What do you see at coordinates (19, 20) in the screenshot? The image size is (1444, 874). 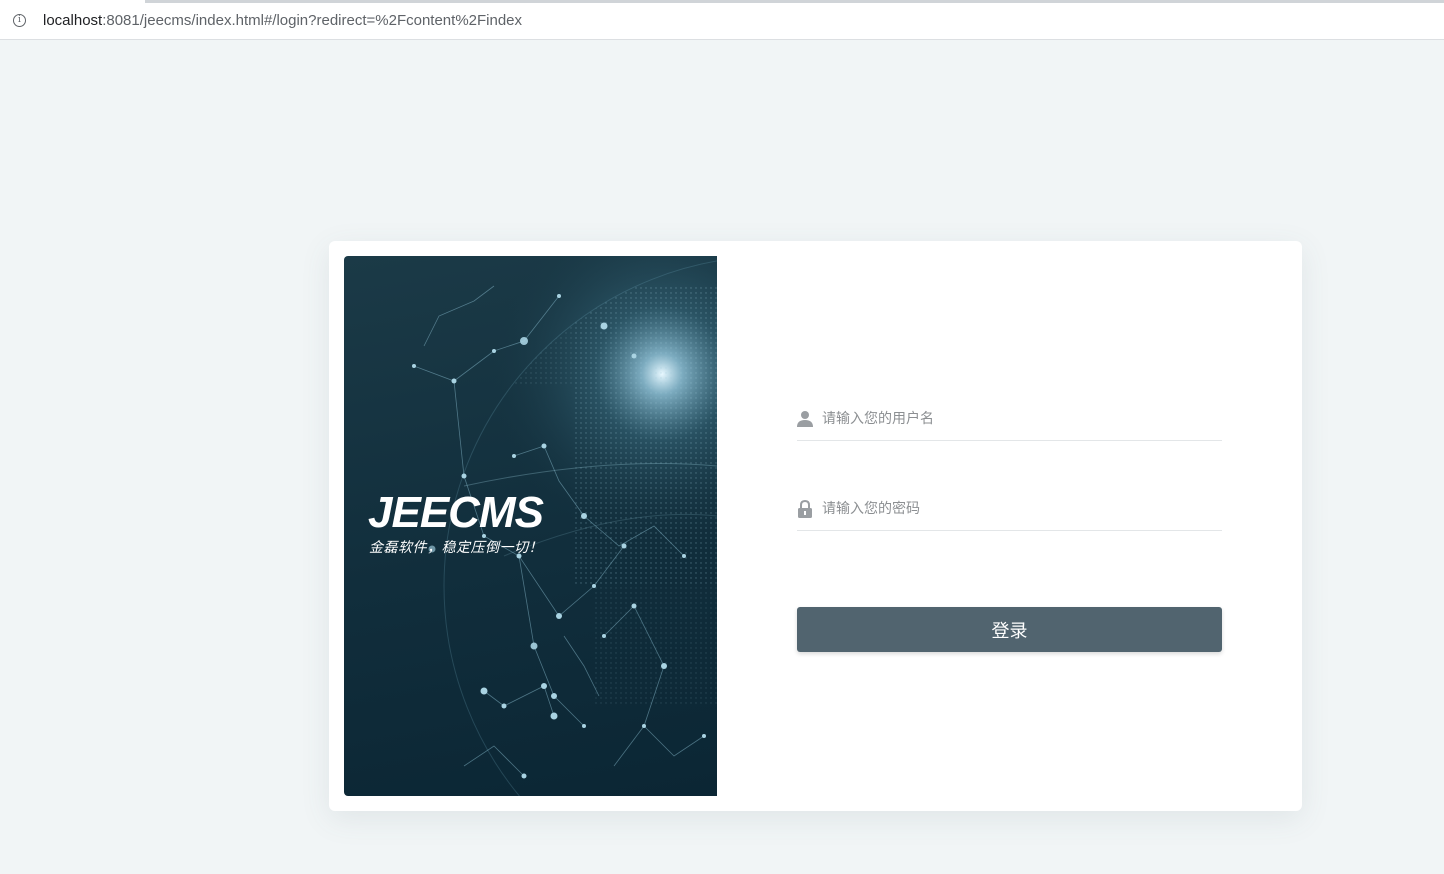 I see `info-icon: i` at bounding box center [19, 20].